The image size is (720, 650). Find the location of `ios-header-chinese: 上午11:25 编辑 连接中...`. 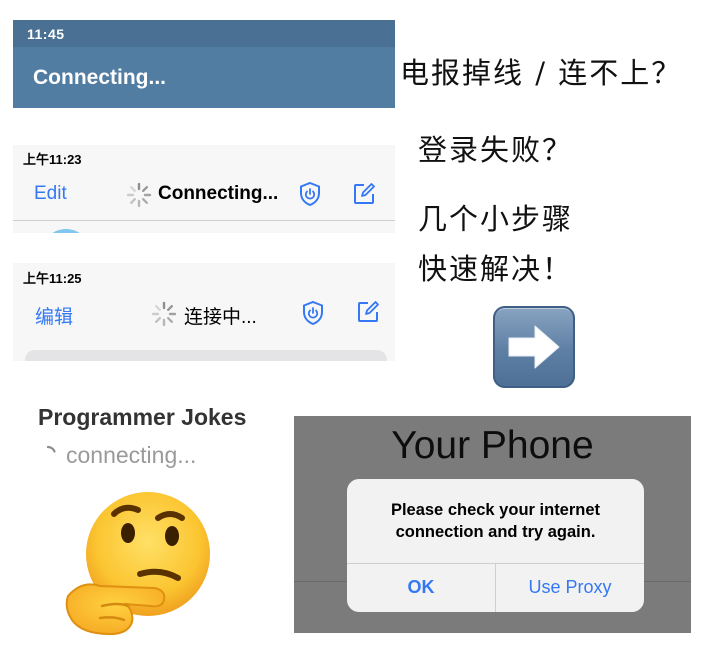

ios-header-chinese: 上午11:25 编辑 连接中... is located at coordinates (204, 312).